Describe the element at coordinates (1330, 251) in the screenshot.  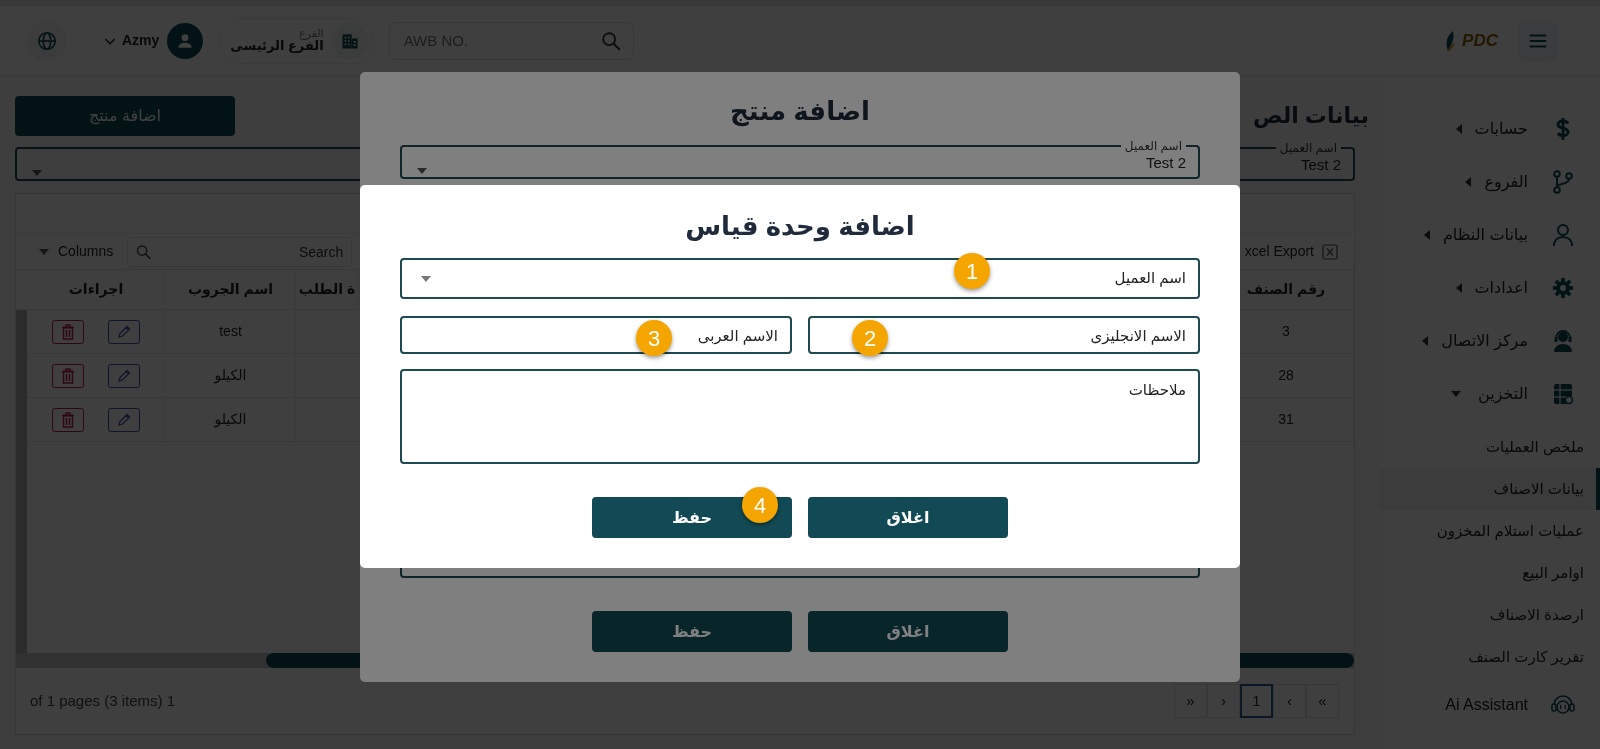
I see `export-icon` at that location.